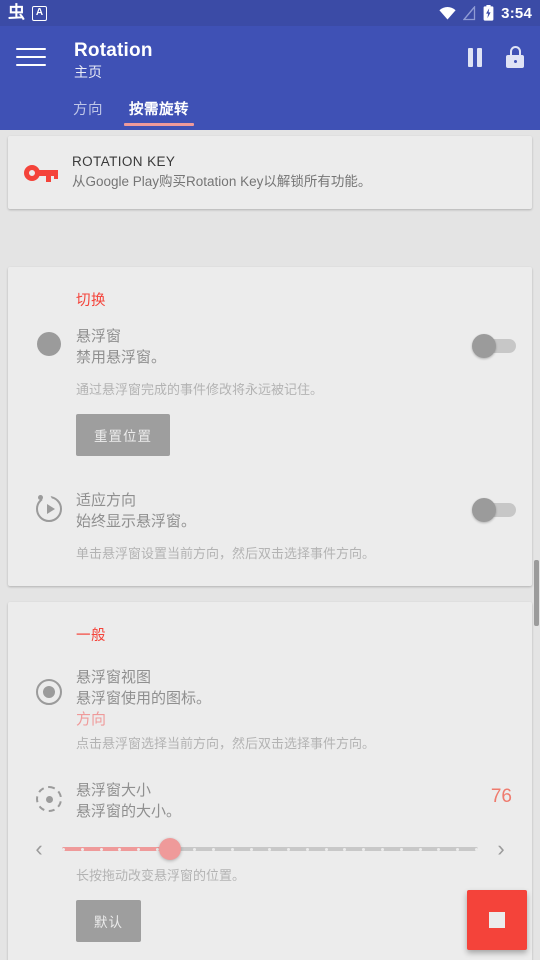 The width and height of the screenshot is (540, 960). What do you see at coordinates (270, 951) in the screenshot?
I see `pref-row-opacity: 悬浮窗的不透明度 调整悬浮窗的不透明度。` at bounding box center [270, 951].